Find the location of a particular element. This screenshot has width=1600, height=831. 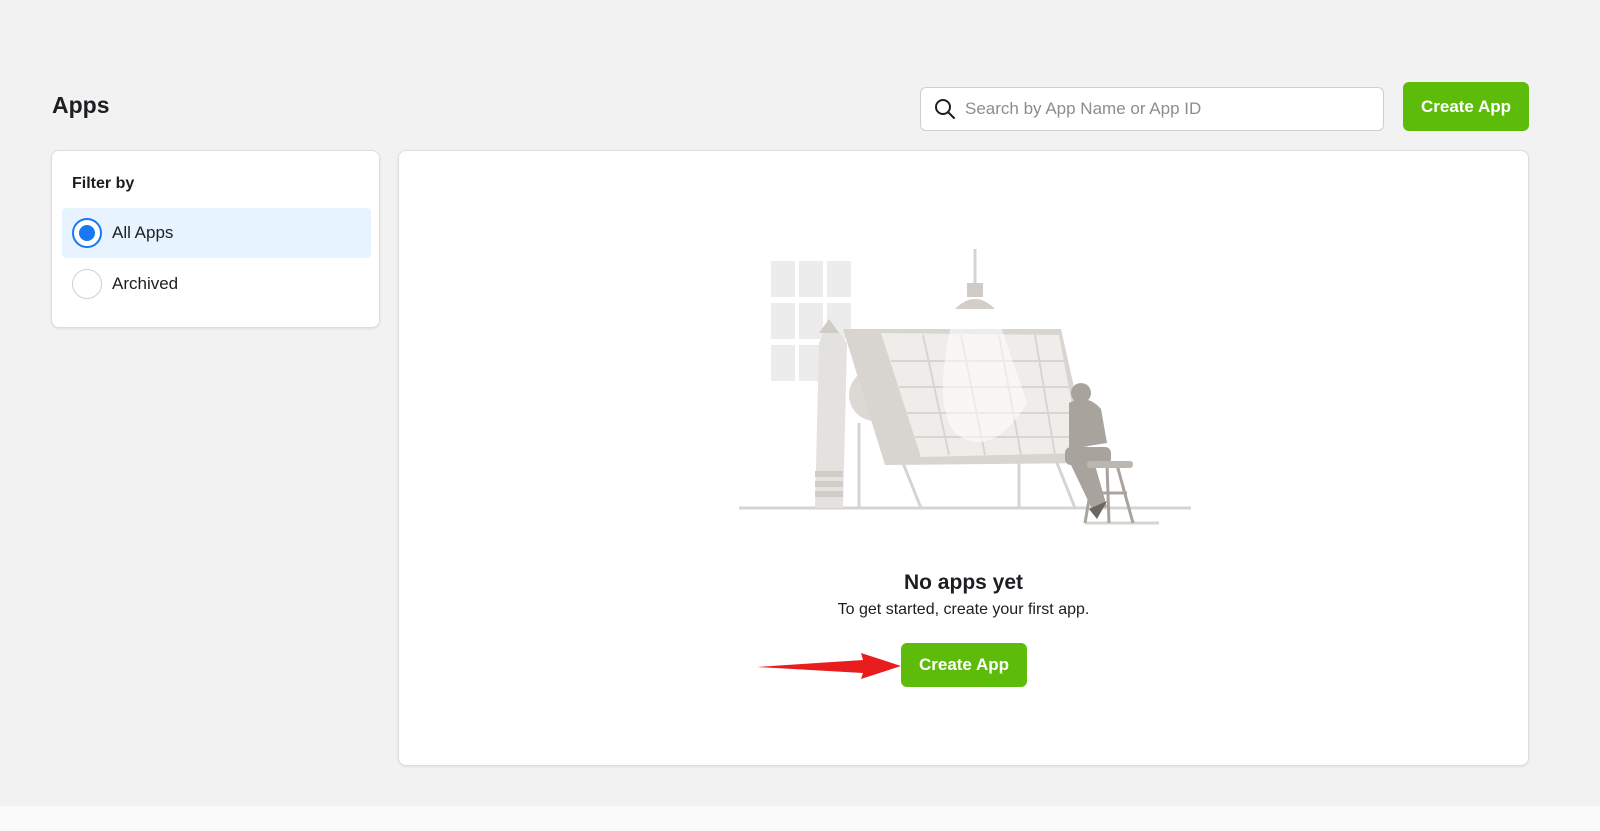

search-input is located at coordinates (1165, 109).